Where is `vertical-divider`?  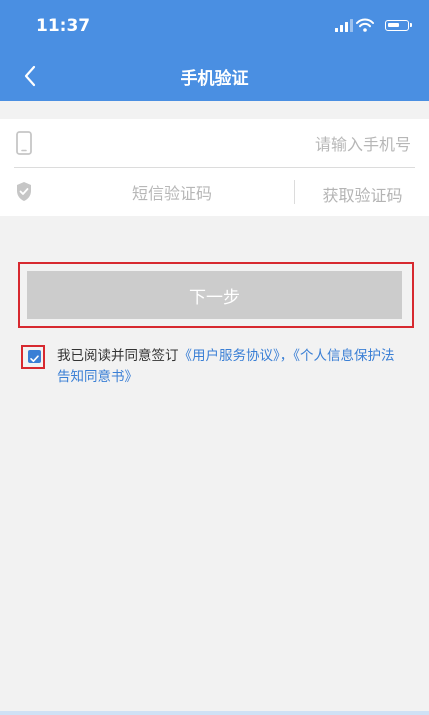 vertical-divider is located at coordinates (294, 192).